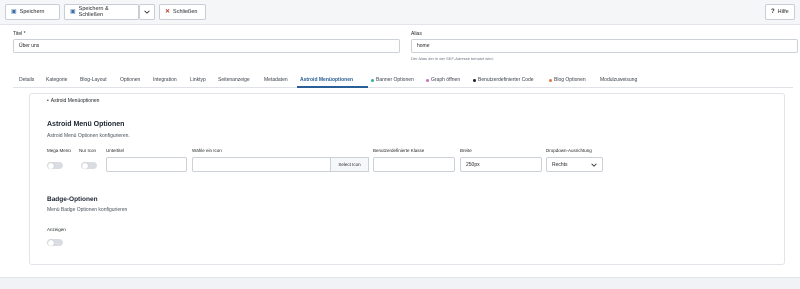  Describe the element at coordinates (55, 165) in the screenshot. I see `mega-menu-toggle` at that location.